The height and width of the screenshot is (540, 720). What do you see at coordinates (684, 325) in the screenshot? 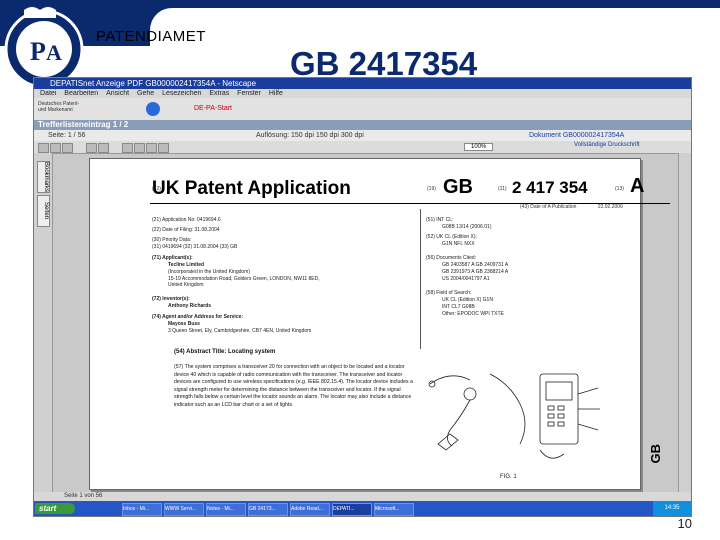
I see `vertical-scrollbar` at bounding box center [684, 325].